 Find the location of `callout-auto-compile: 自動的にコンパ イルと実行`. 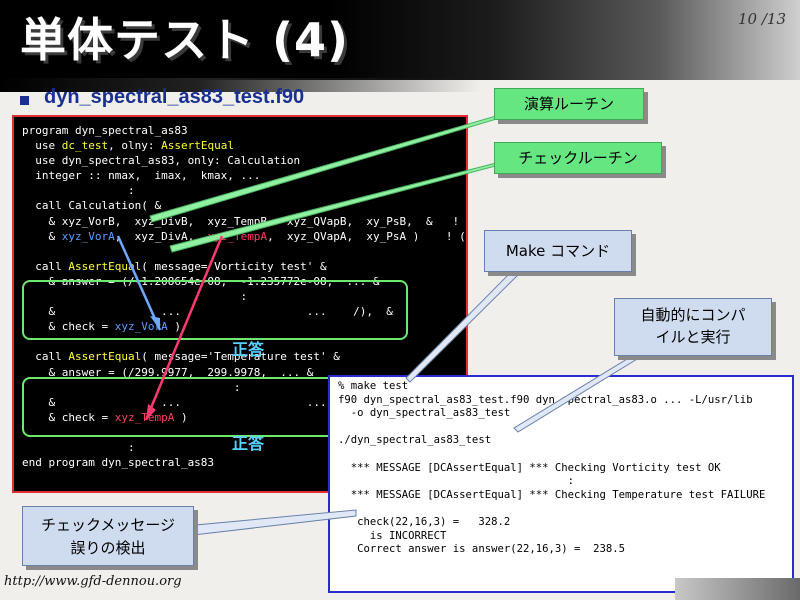

callout-auto-compile: 自動的にコンパ イルと実行 is located at coordinates (693, 327).